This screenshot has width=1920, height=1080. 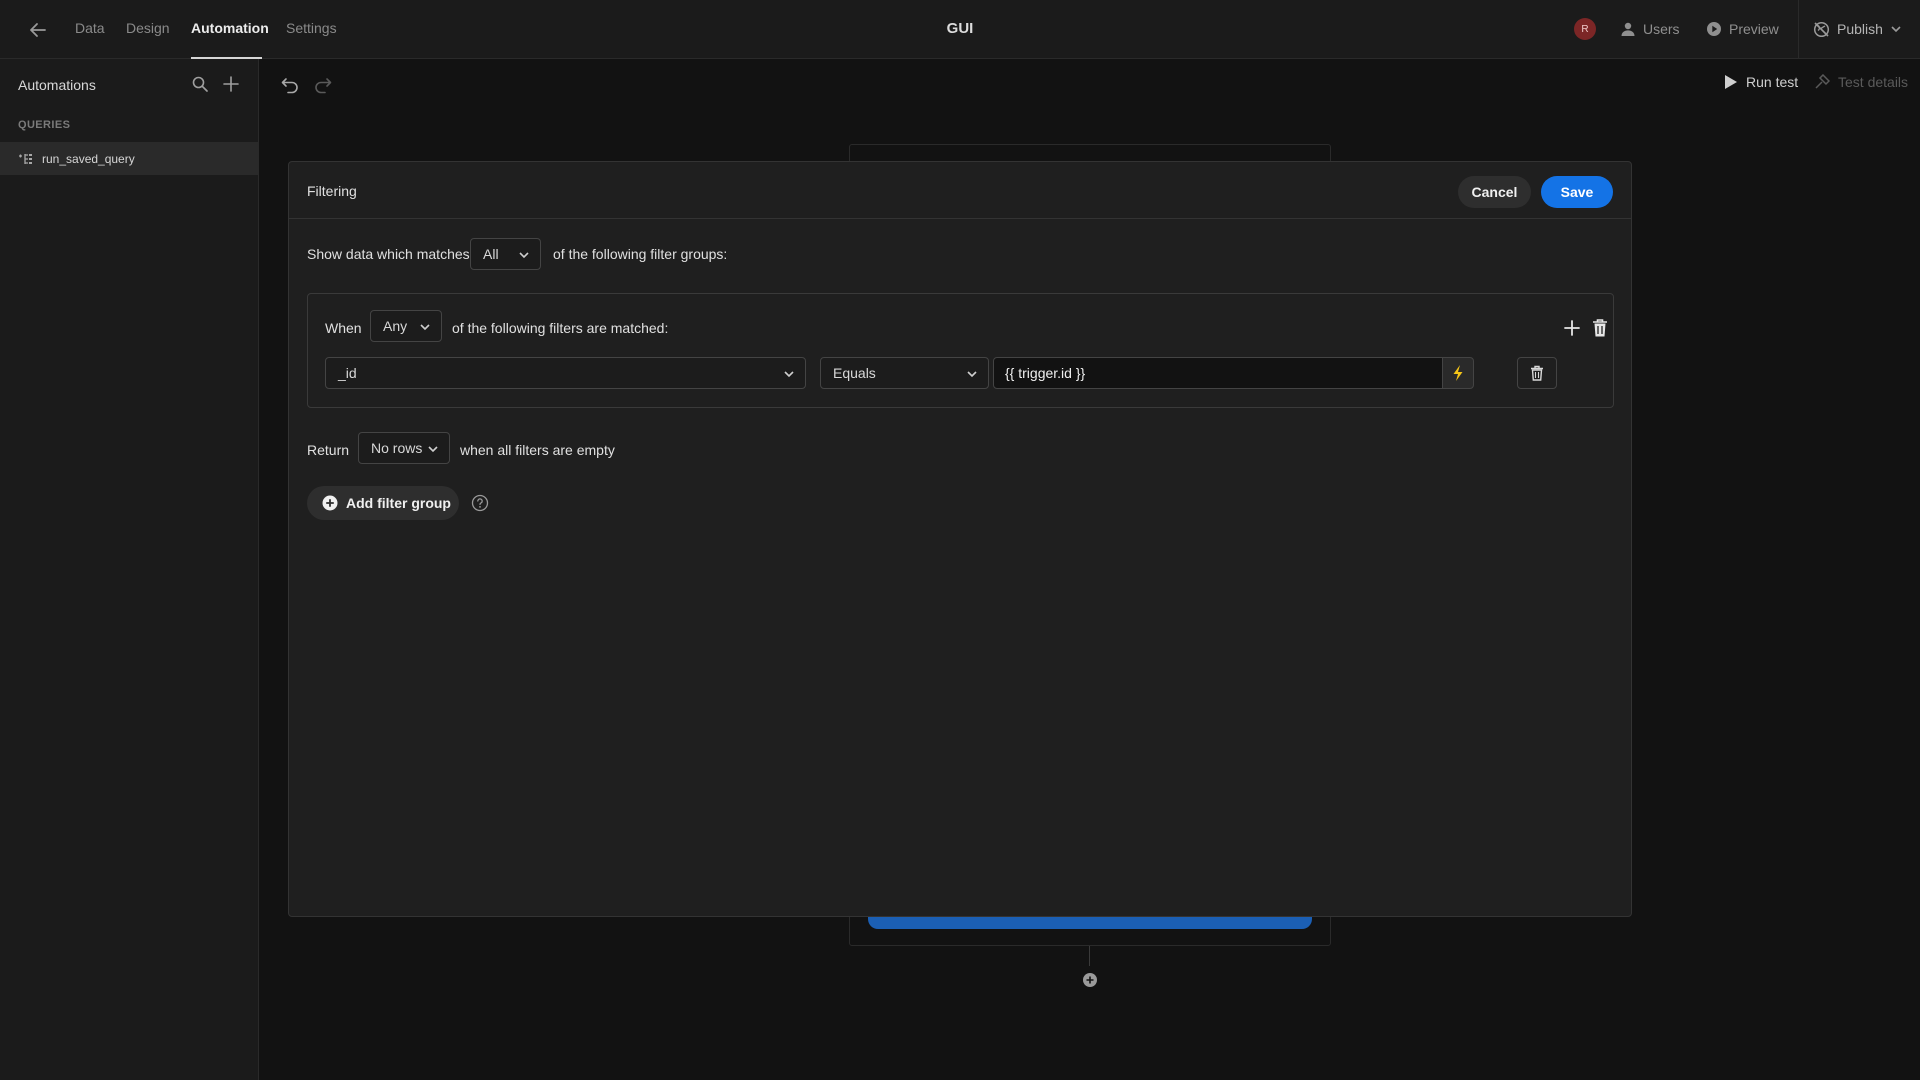 What do you see at coordinates (332, 191) in the screenshot?
I see `modal-title: Filtering` at bounding box center [332, 191].